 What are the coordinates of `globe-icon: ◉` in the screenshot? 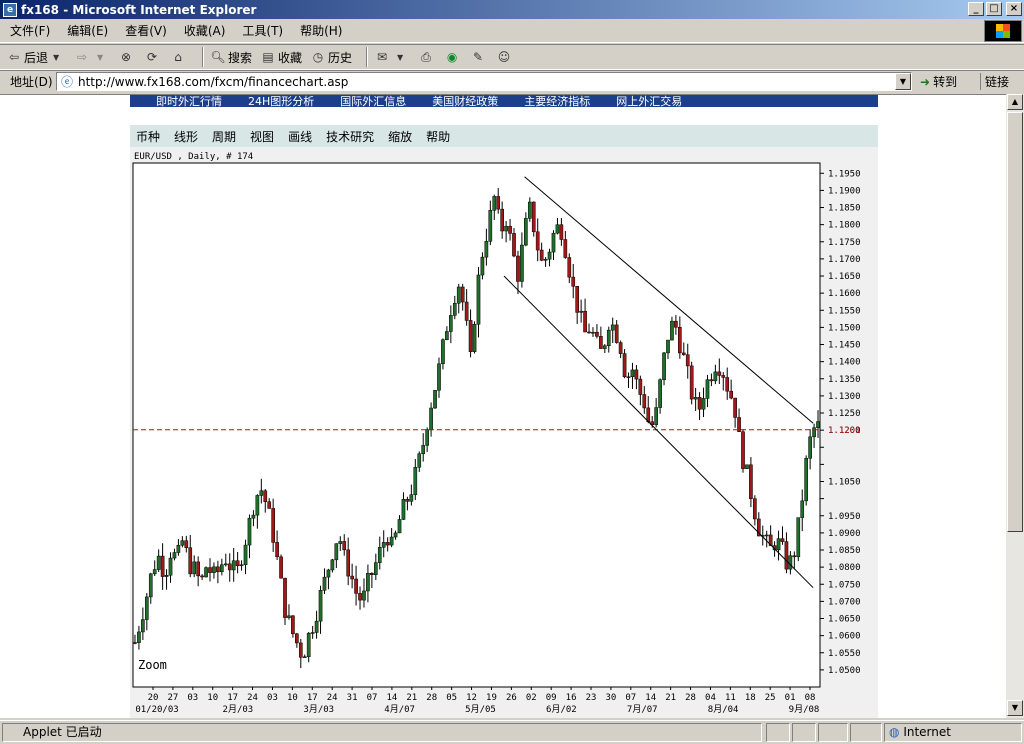 It's located at (452, 57).